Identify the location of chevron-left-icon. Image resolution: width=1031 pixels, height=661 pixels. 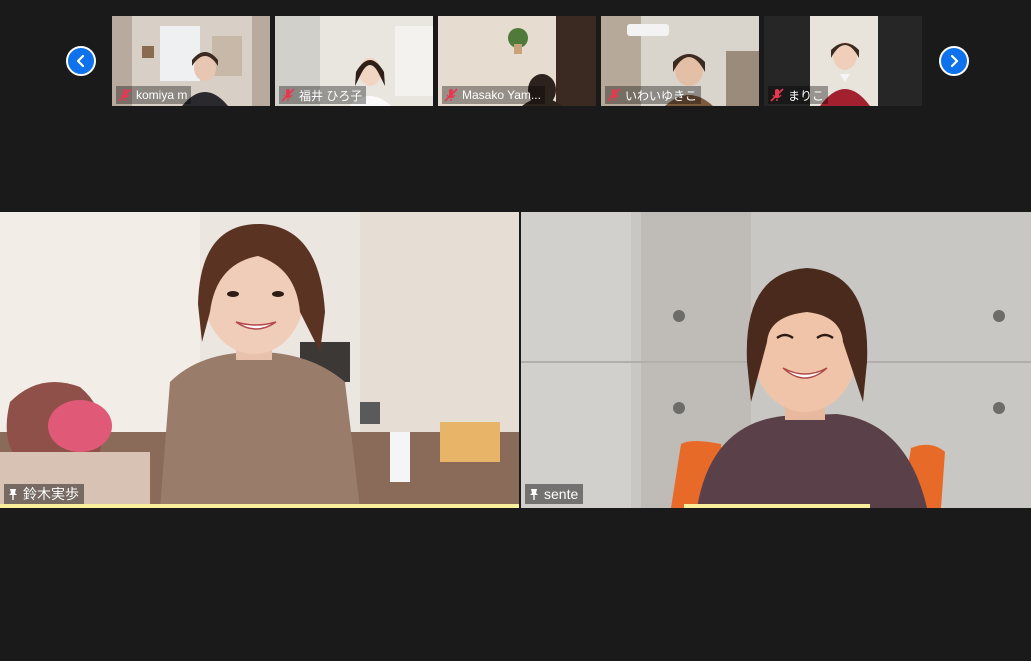
(80, 61).